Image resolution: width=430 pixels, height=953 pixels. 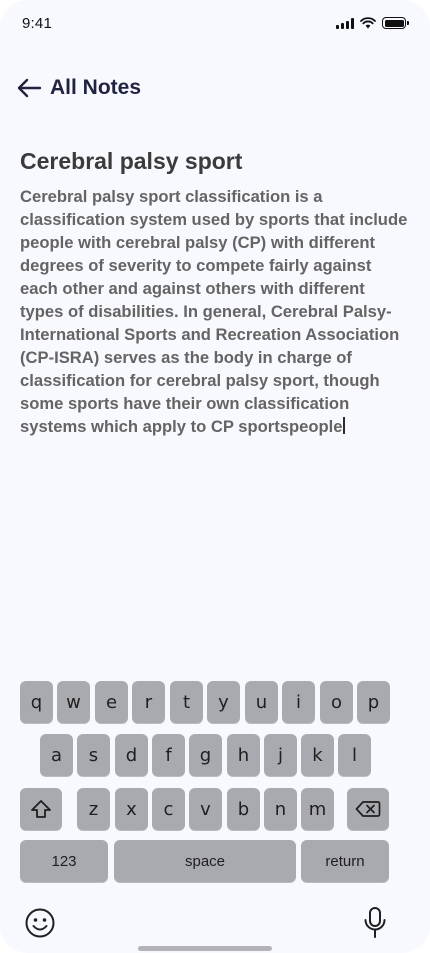 What do you see at coordinates (131, 161) in the screenshot?
I see `note-title: Cerebral palsy sport` at bounding box center [131, 161].